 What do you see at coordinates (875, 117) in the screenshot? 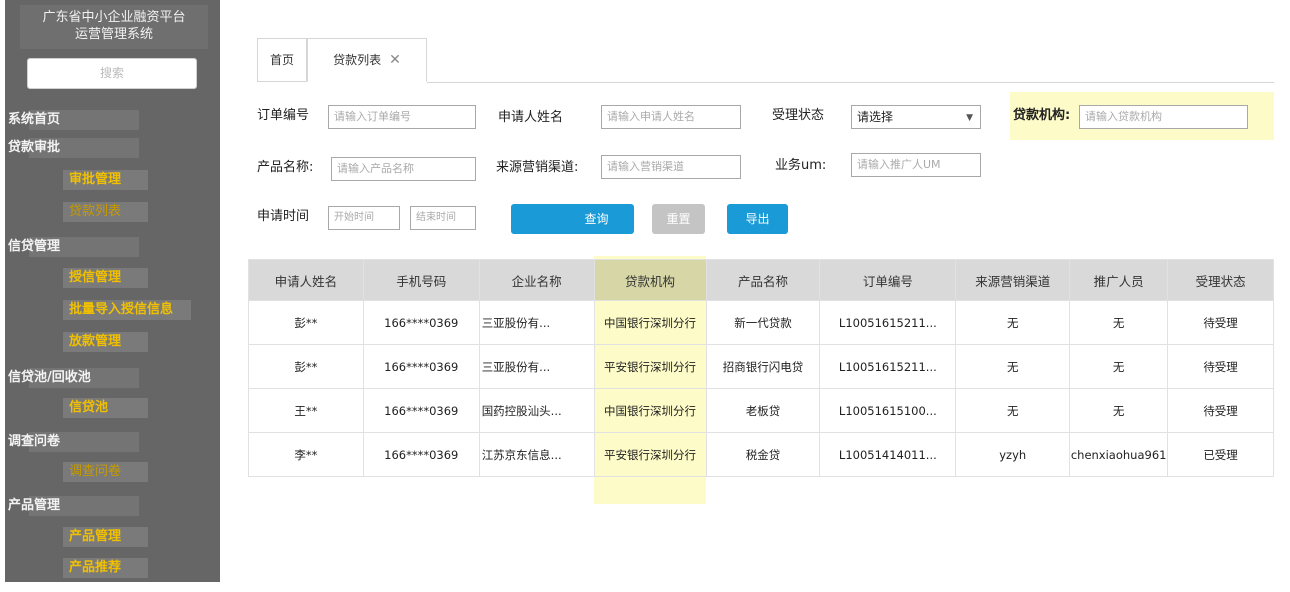
I see `status-select-value: 请选择` at bounding box center [875, 117].